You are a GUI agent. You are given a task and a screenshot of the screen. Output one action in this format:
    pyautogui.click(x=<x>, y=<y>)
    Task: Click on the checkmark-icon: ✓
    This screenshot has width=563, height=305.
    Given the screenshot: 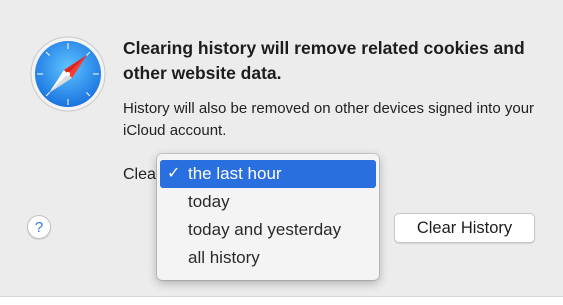 What is the action you would take?
    pyautogui.click(x=174, y=173)
    